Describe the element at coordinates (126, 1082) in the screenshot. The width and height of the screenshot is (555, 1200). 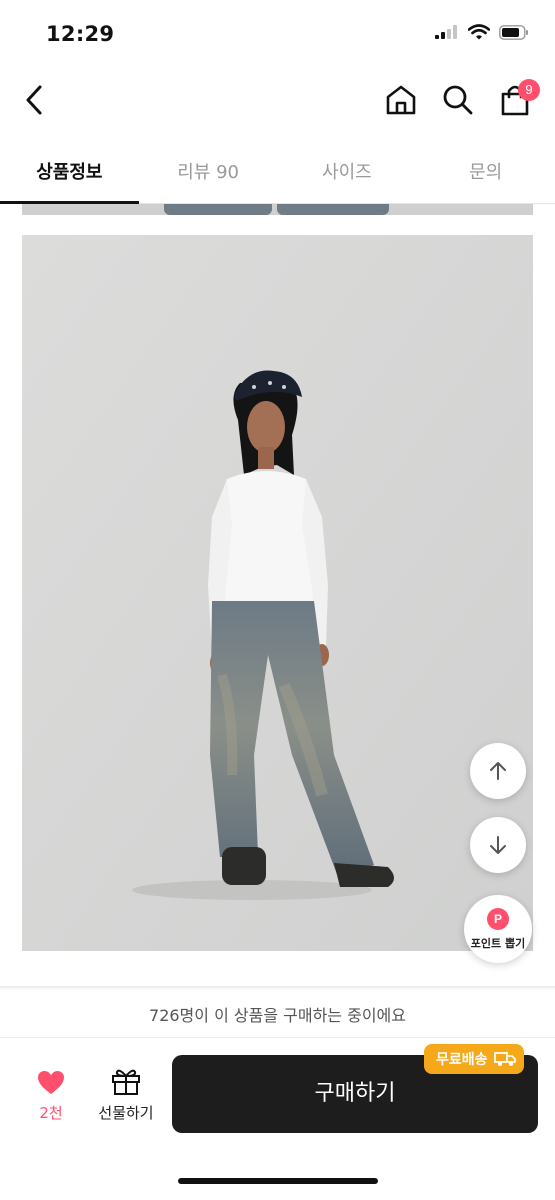
I see `gift-icon` at that location.